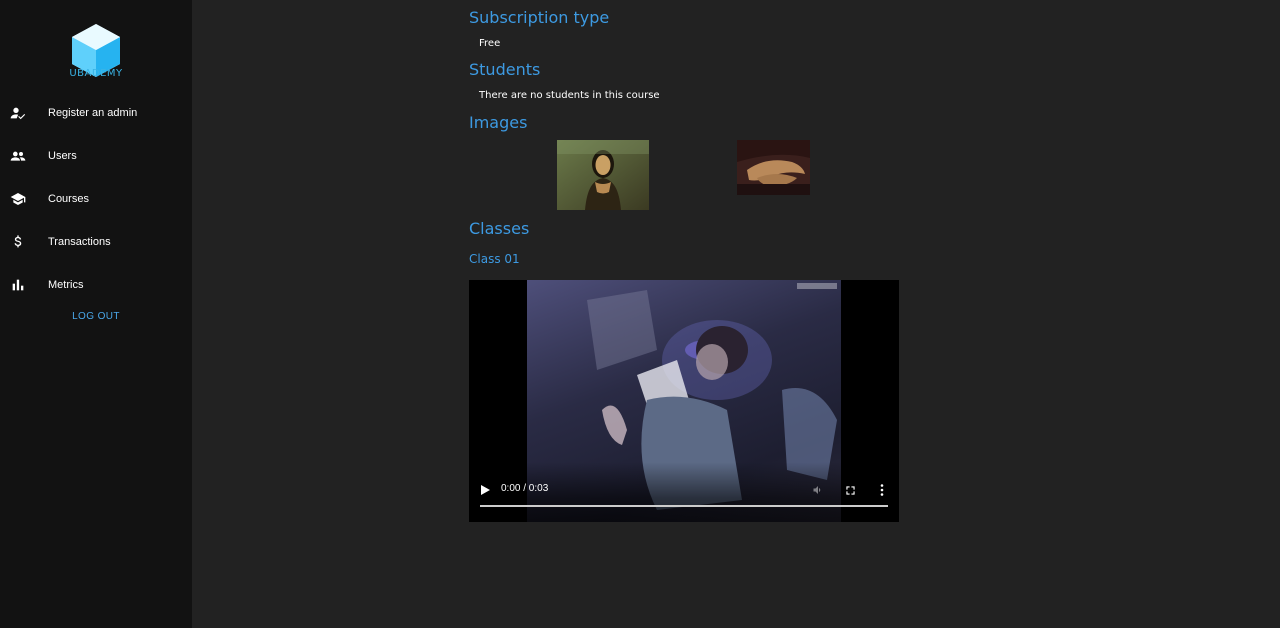  What do you see at coordinates (18, 113) in the screenshot?
I see `person-check-icon` at bounding box center [18, 113].